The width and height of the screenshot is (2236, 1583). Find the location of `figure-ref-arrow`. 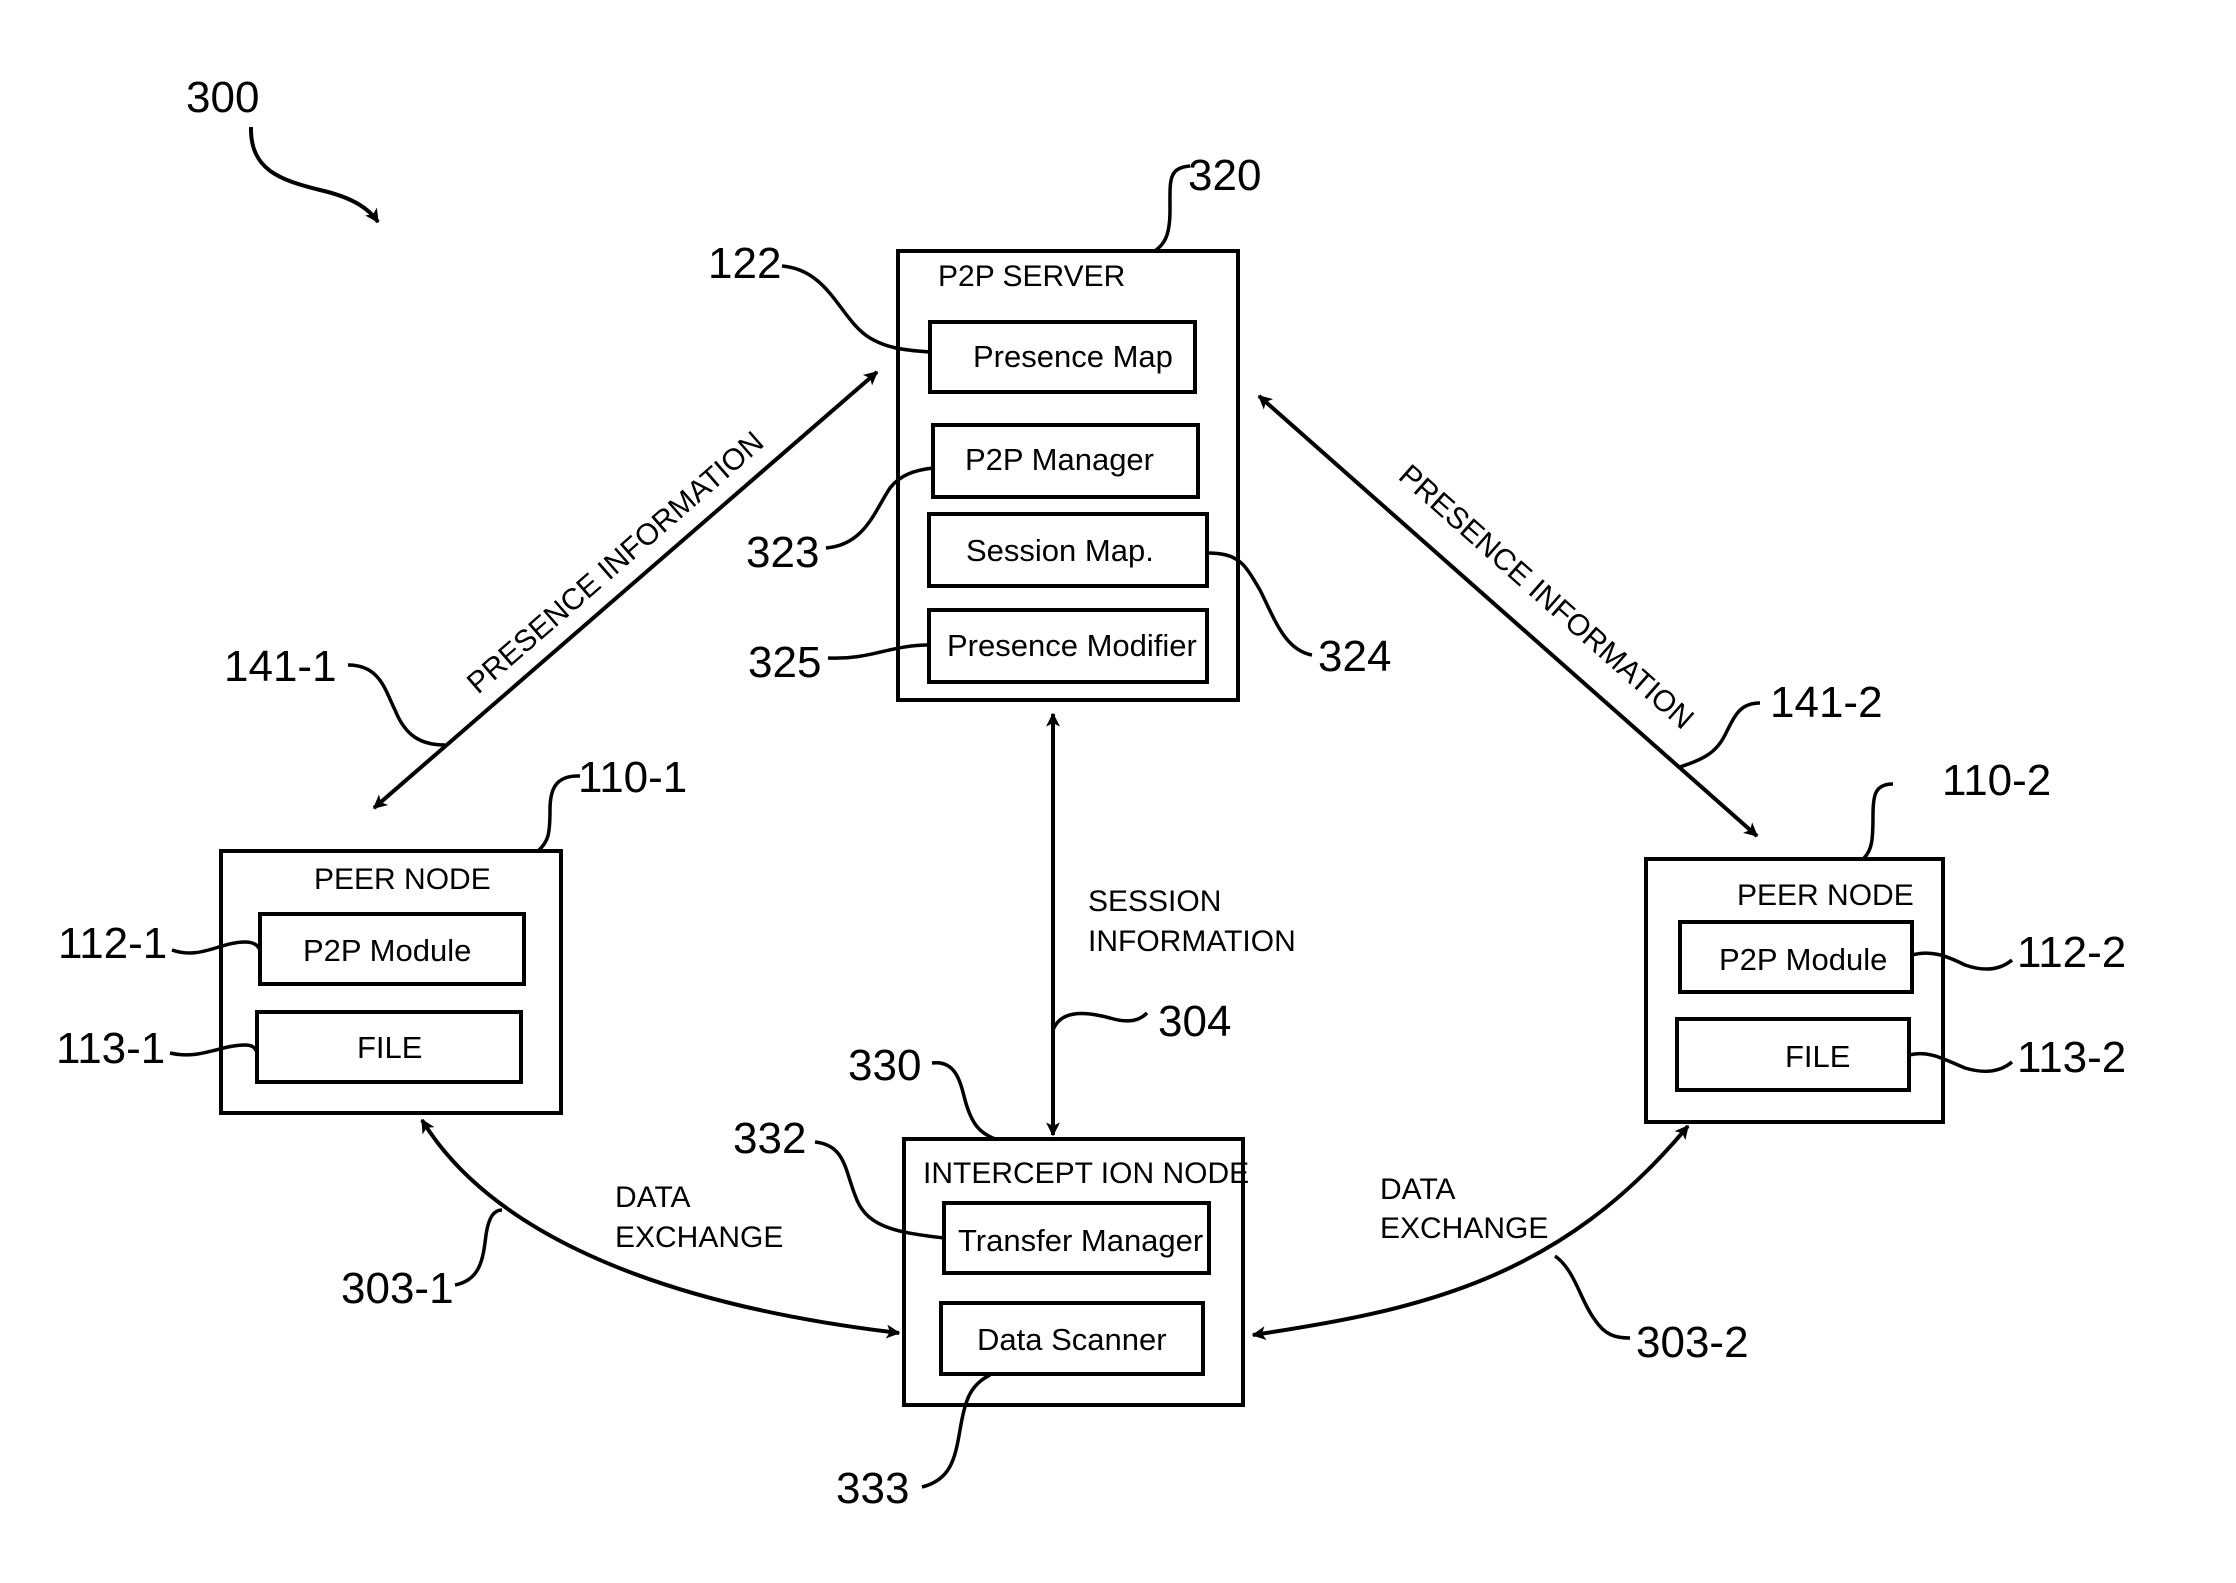

figure-ref-arrow is located at coordinates (314, 175).